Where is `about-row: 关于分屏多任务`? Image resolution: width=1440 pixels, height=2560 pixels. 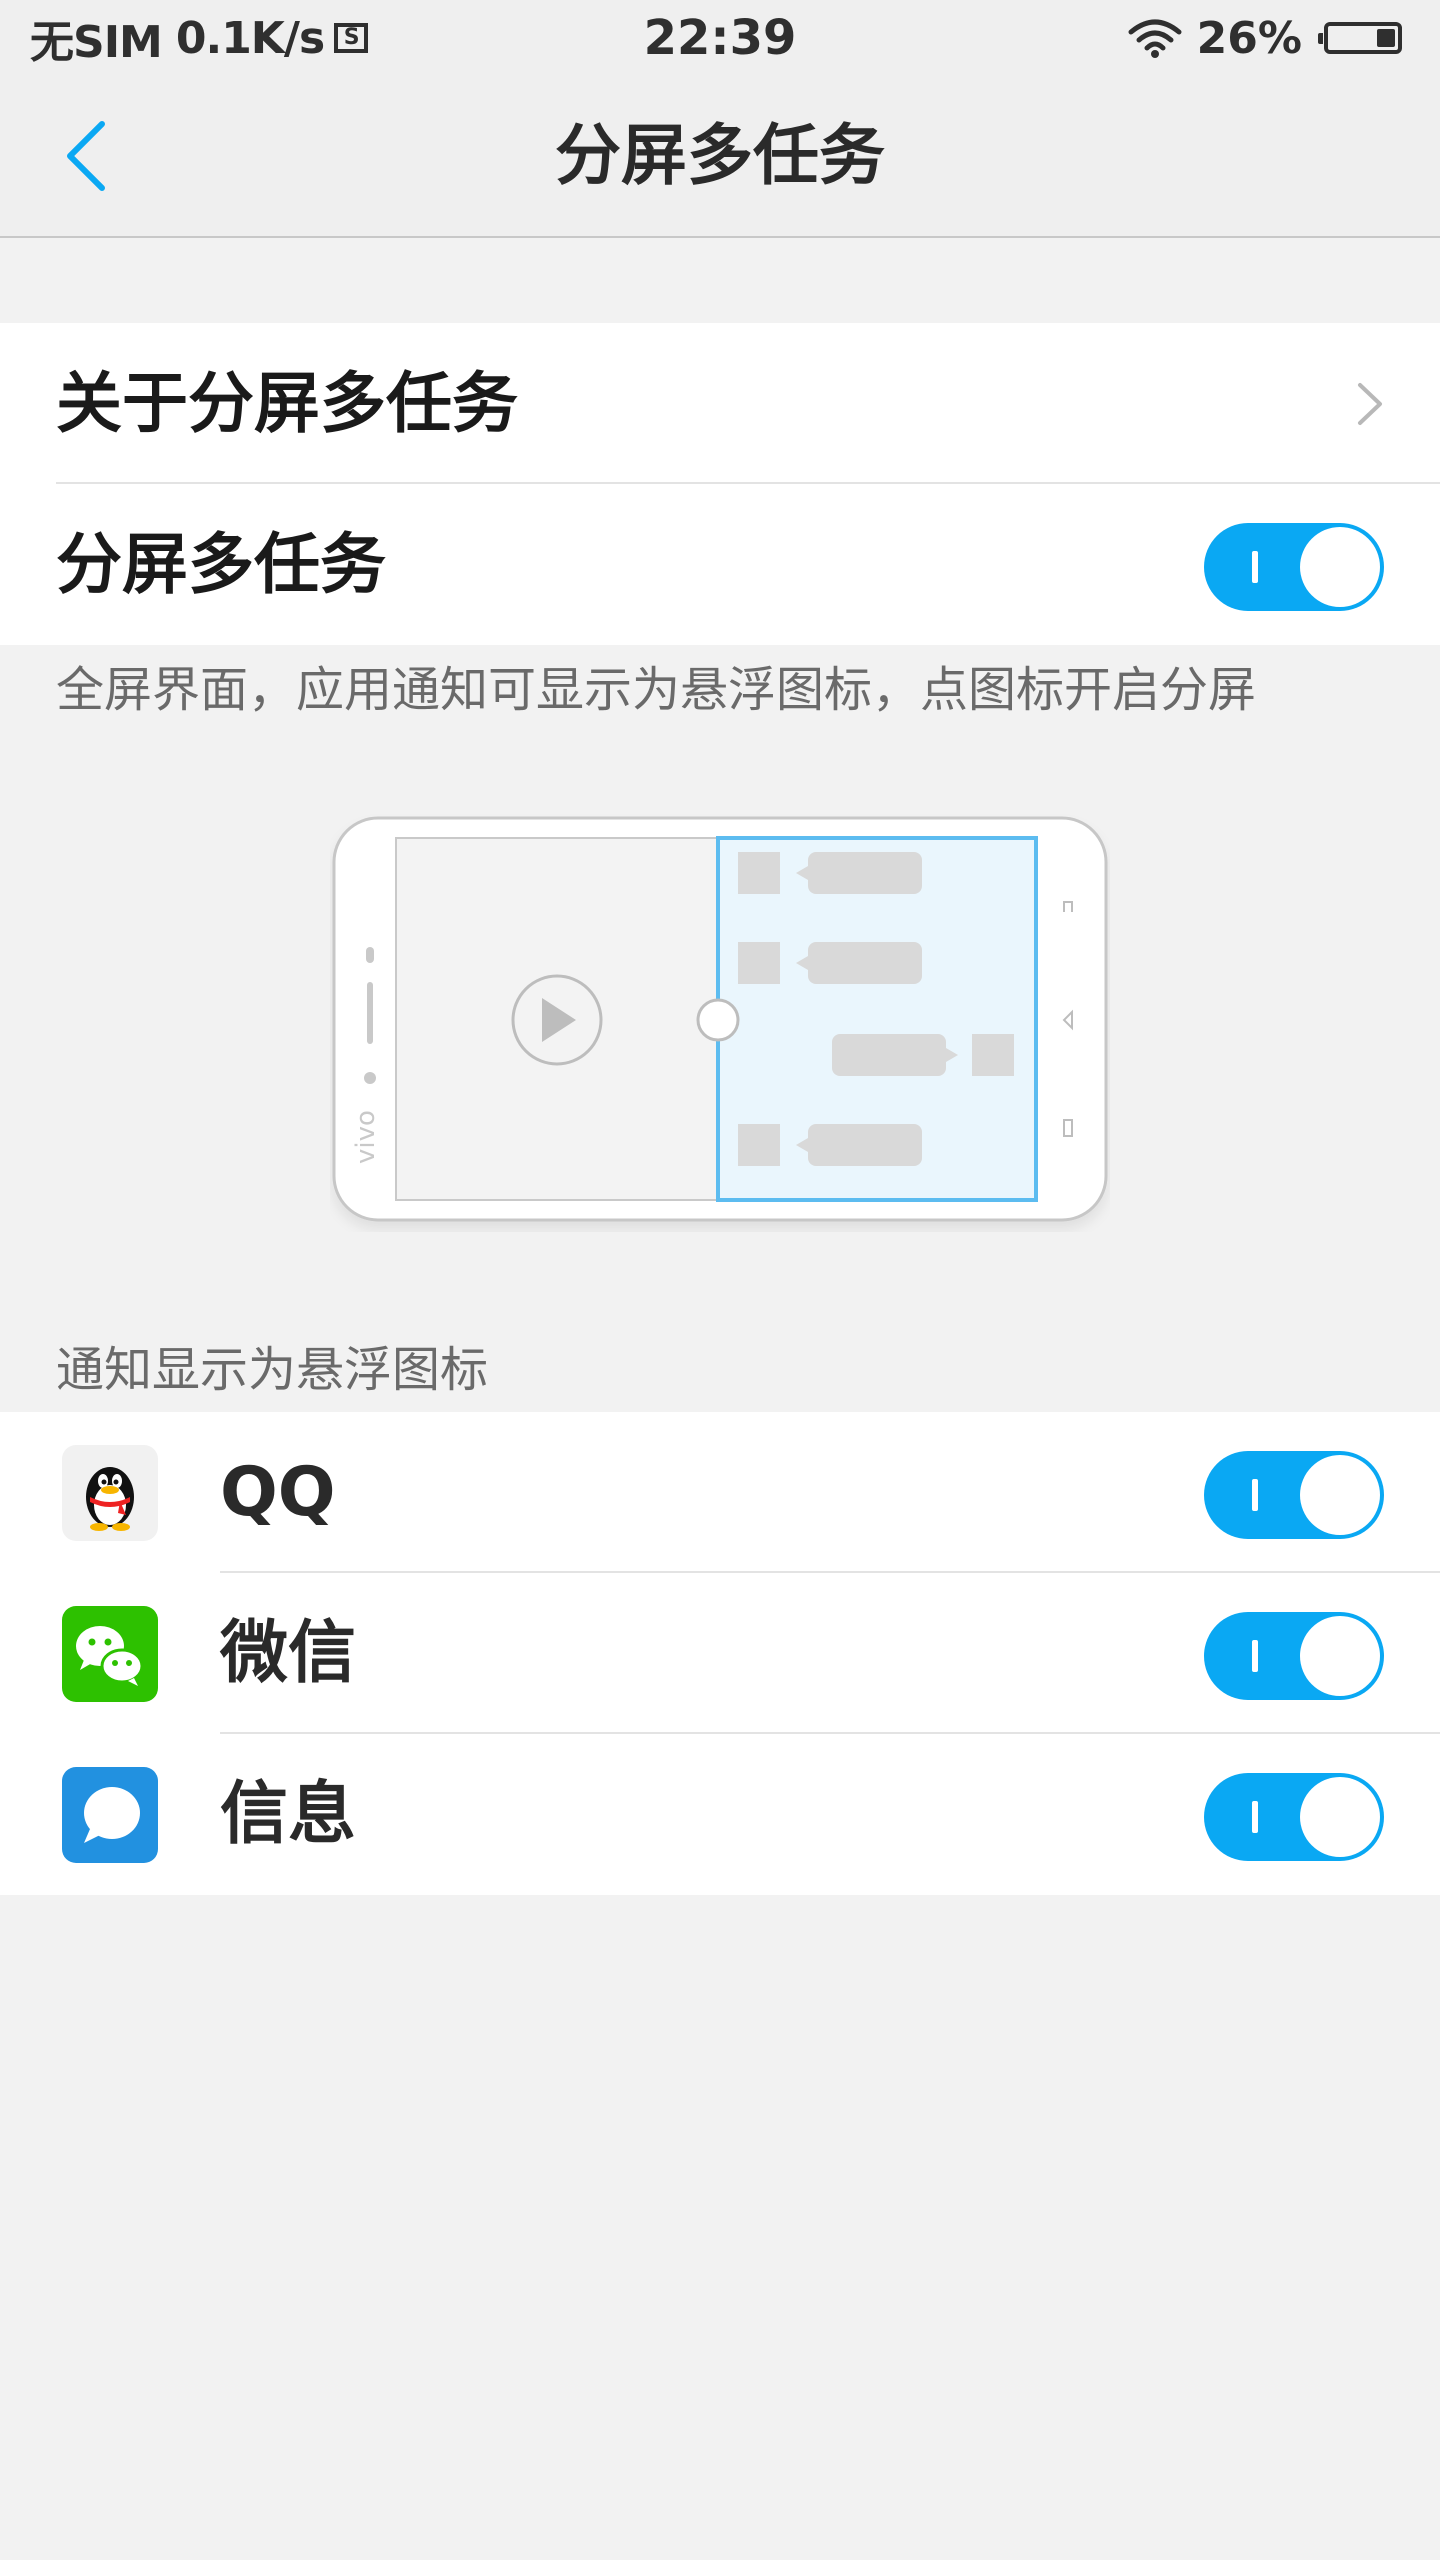 about-row: 关于分屏多任务 is located at coordinates (720, 403).